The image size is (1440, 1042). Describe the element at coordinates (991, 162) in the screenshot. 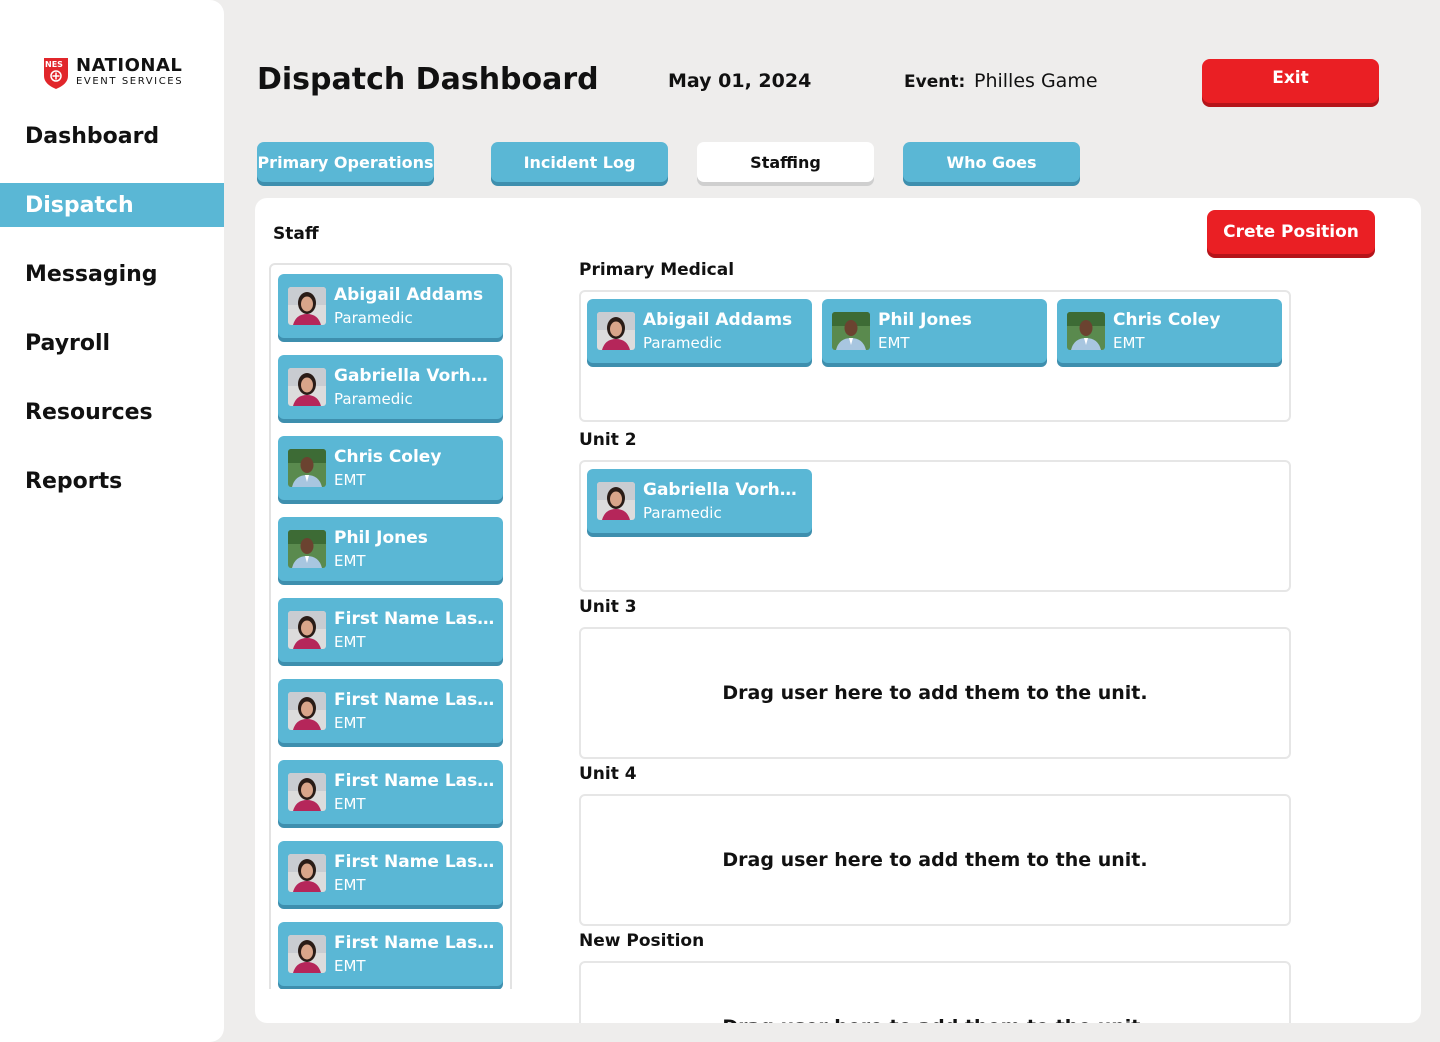

I see `tab-who-goes: Who Goes` at that location.